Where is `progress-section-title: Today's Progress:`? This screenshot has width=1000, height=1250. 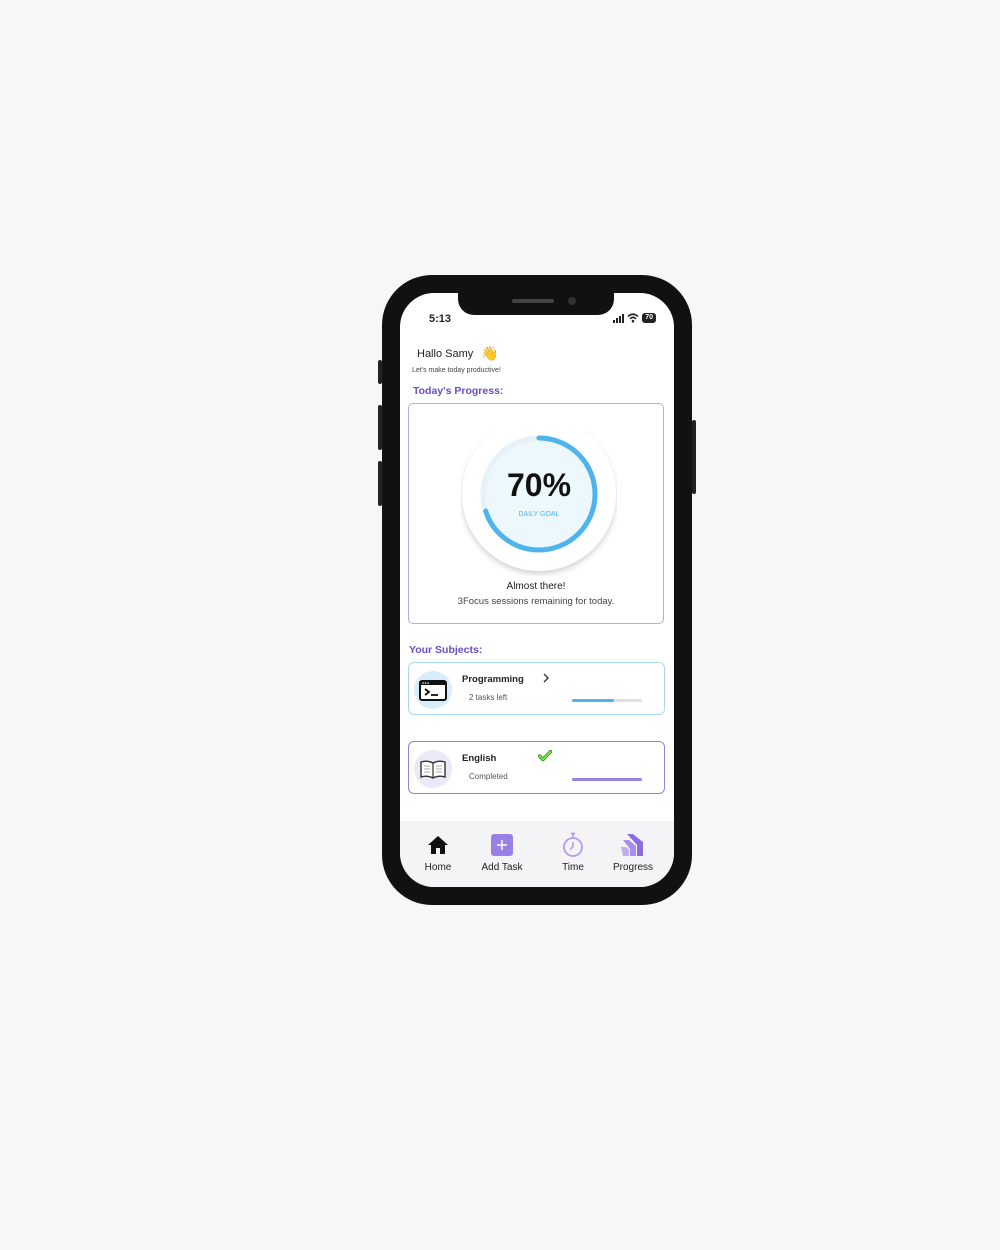 progress-section-title: Today's Progress: is located at coordinates (458, 391).